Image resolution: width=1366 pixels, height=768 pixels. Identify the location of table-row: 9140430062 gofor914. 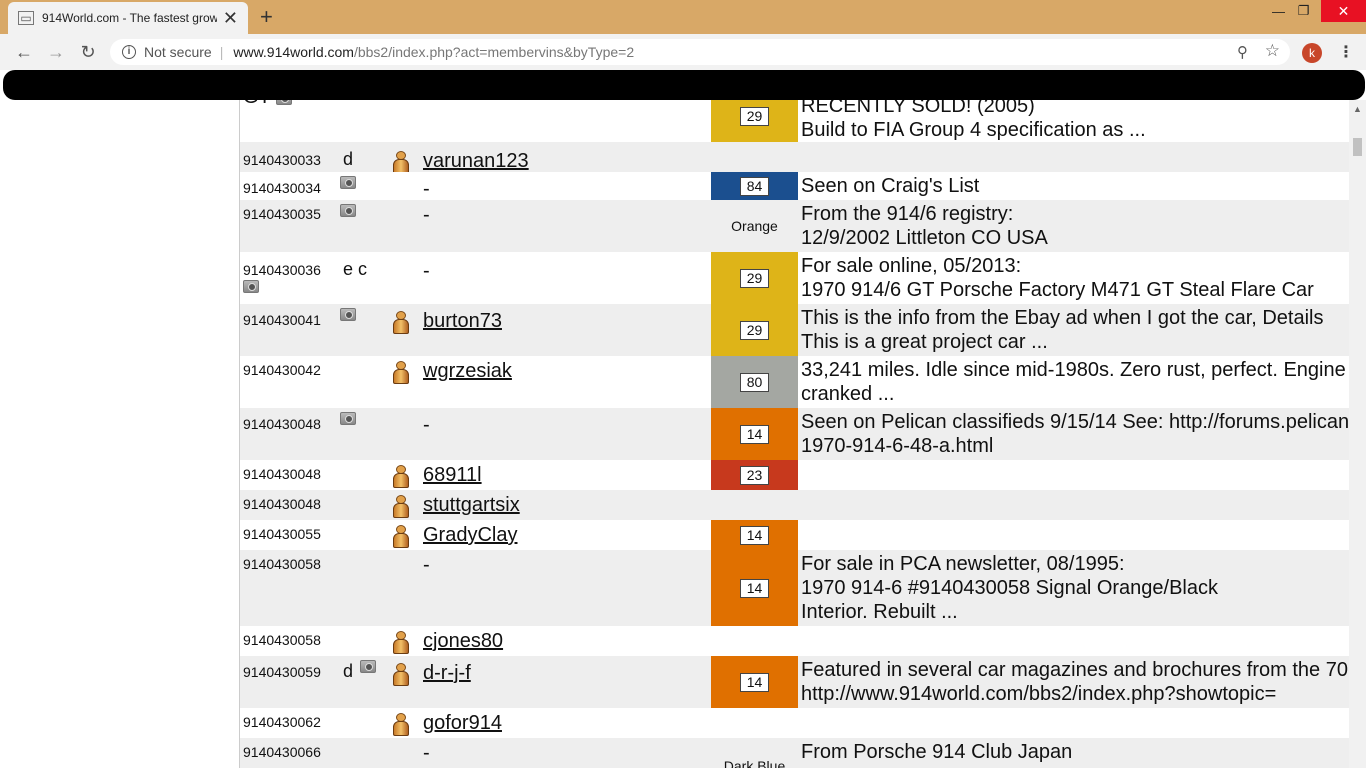
(794, 723).